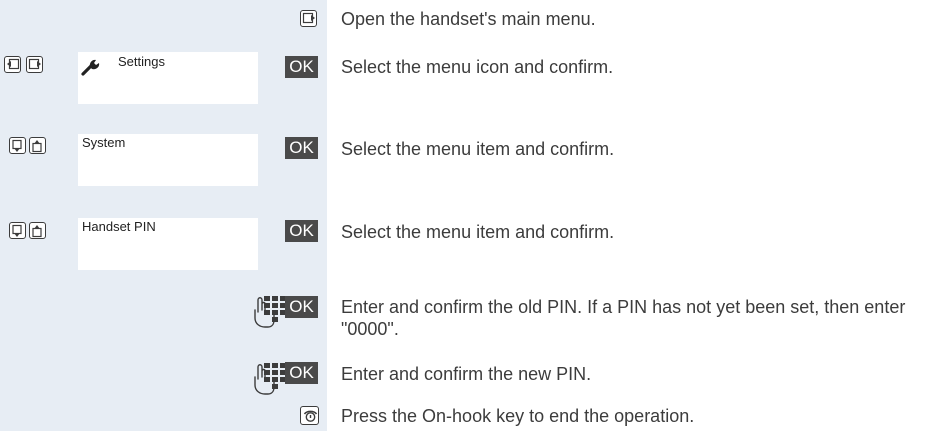 The width and height of the screenshot is (927, 431). I want to click on step-description: Open the handset's main menu., so click(468, 19).